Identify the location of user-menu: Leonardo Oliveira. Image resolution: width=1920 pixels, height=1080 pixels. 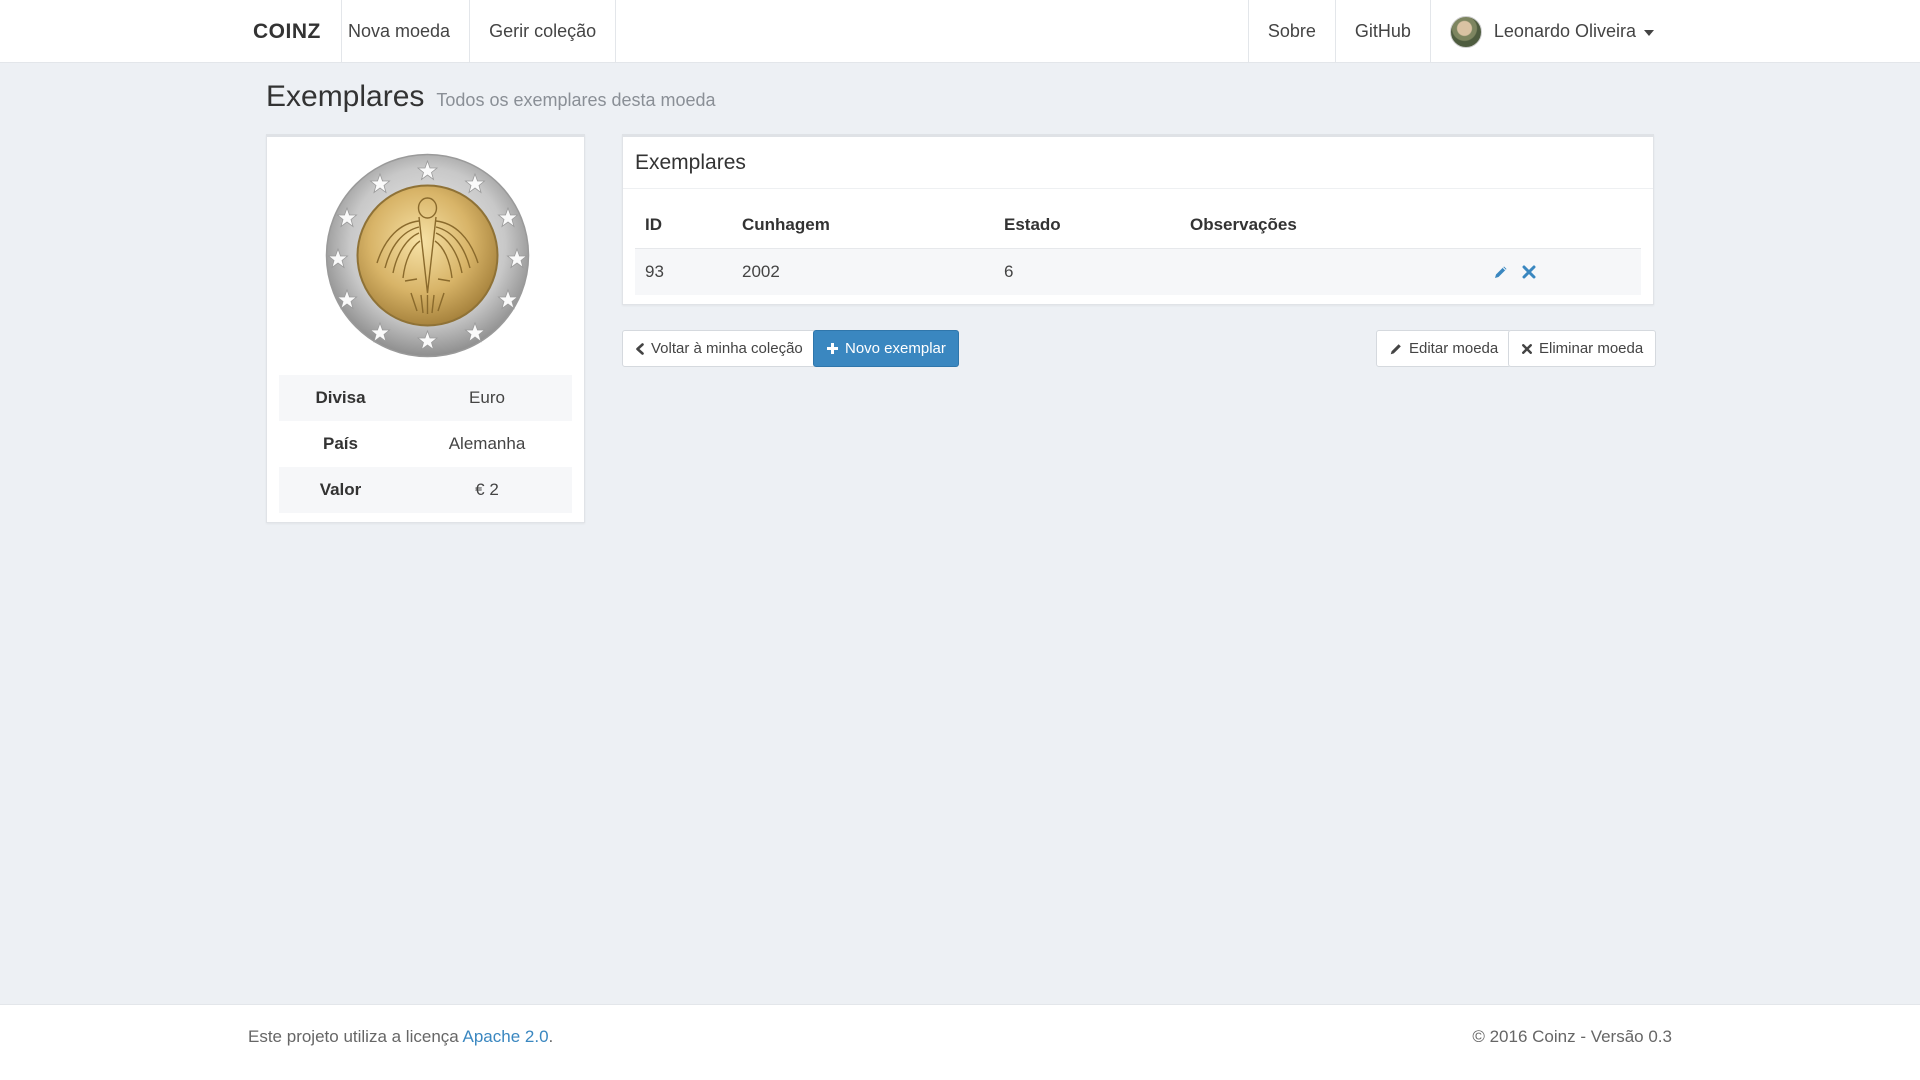
(1551, 31).